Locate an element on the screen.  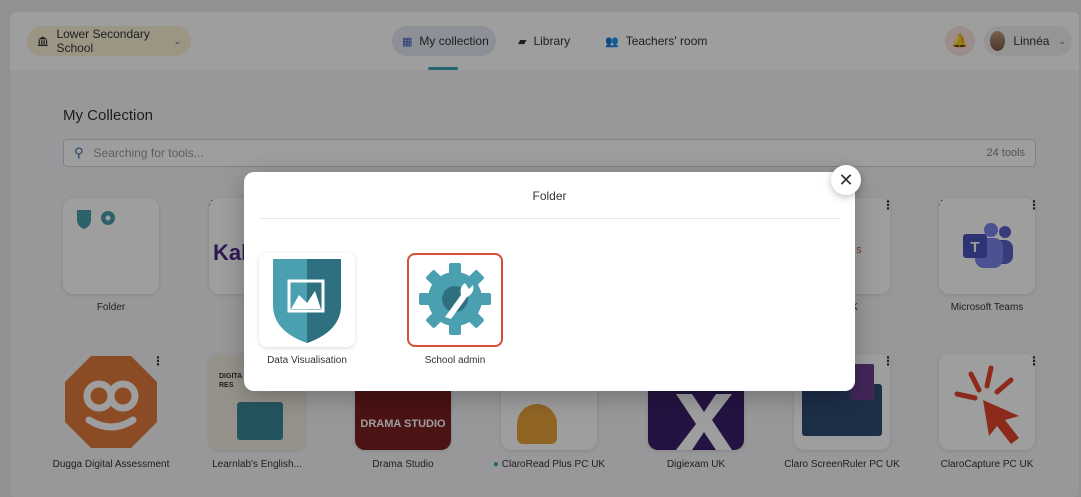
modal-item-label: Data Visualisation is located at coordinates (307, 360).